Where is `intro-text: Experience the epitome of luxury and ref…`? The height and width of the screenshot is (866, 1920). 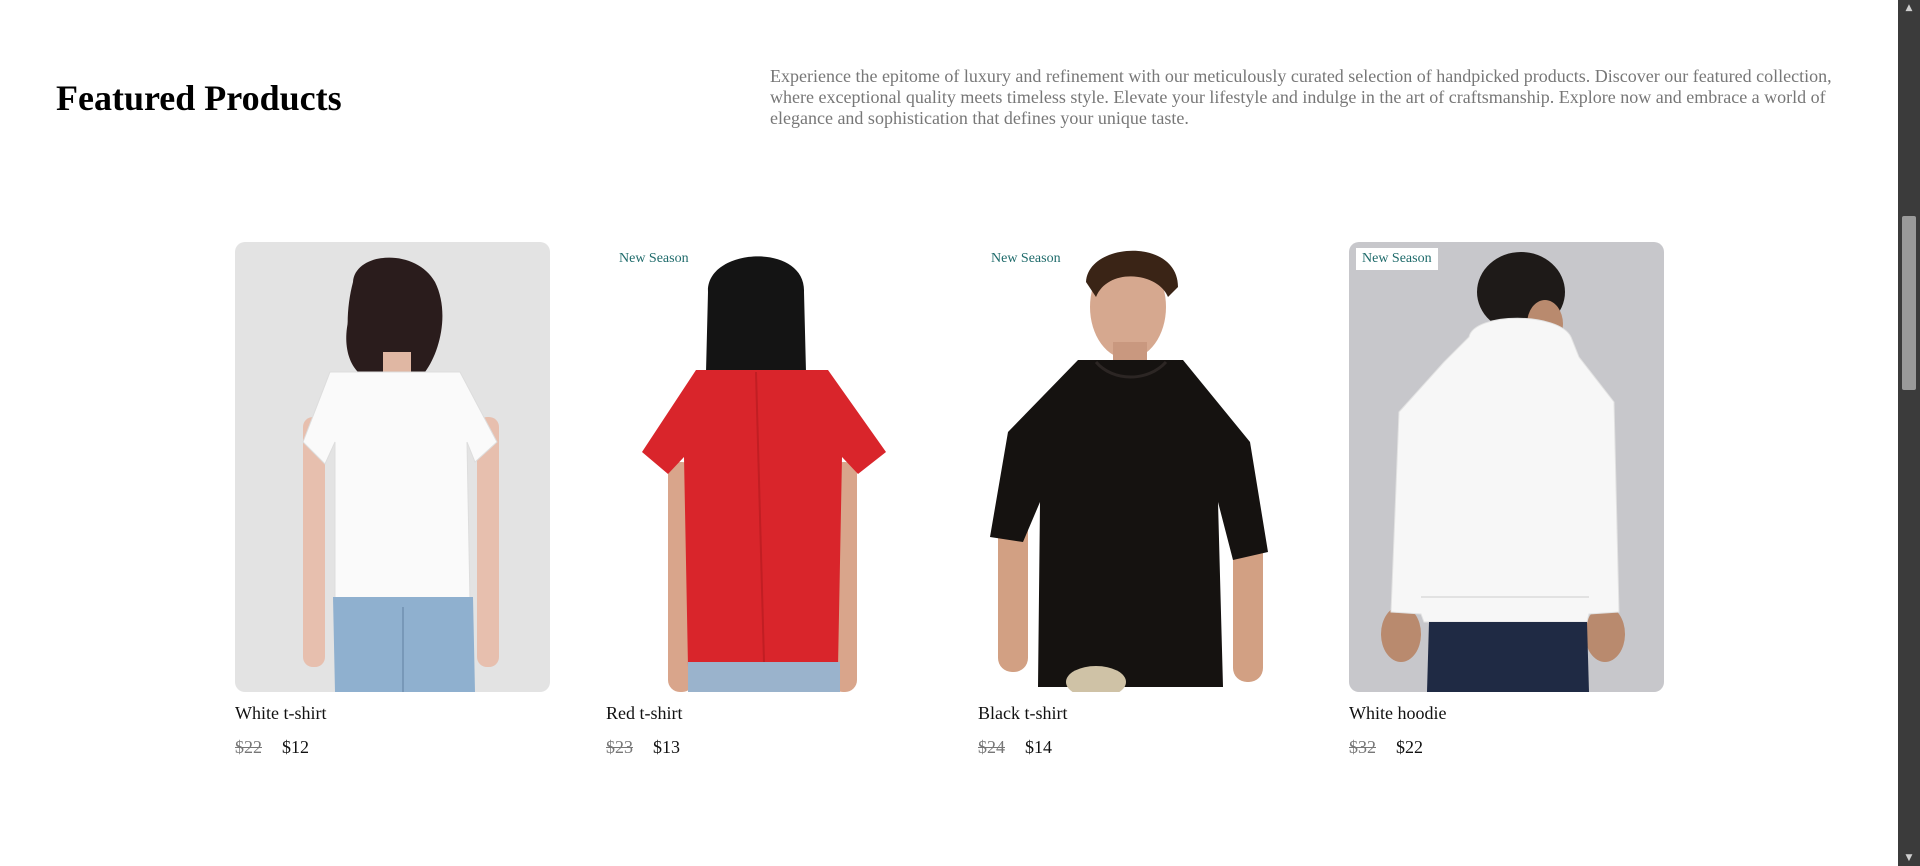 intro-text: Experience the epitome of luxury and ref… is located at coordinates (1301, 97).